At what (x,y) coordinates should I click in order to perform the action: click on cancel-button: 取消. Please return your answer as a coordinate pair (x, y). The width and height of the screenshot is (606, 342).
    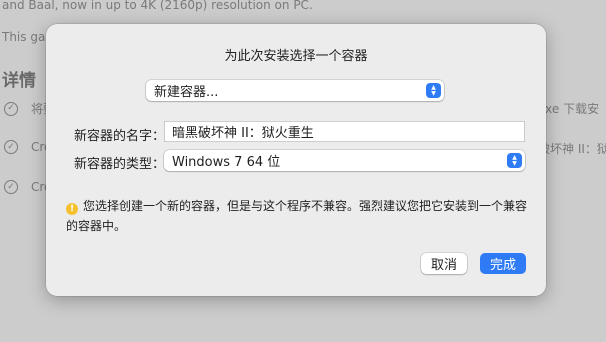
    Looking at the image, I should click on (444, 263).